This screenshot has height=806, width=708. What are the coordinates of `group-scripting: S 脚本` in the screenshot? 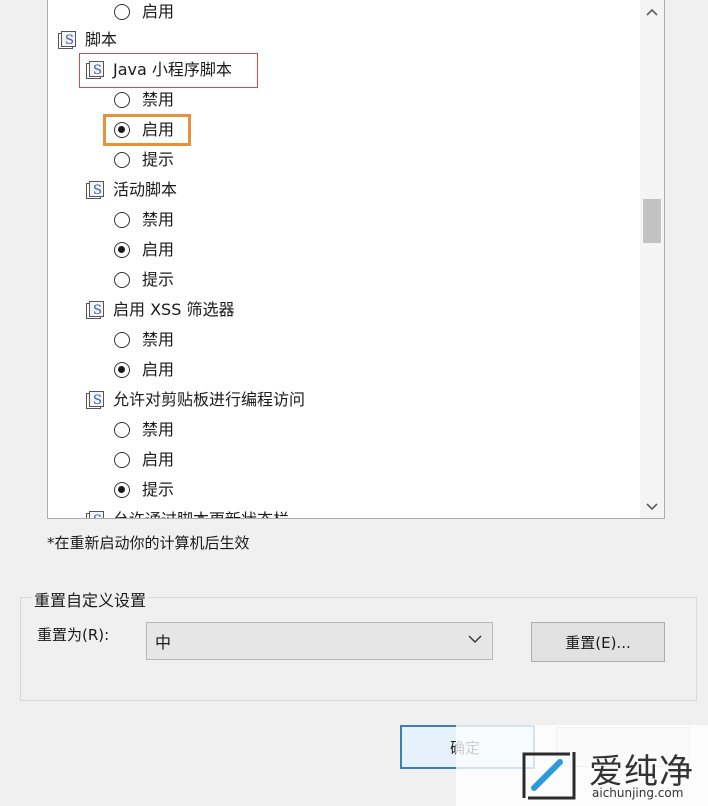 It's located at (86, 40).